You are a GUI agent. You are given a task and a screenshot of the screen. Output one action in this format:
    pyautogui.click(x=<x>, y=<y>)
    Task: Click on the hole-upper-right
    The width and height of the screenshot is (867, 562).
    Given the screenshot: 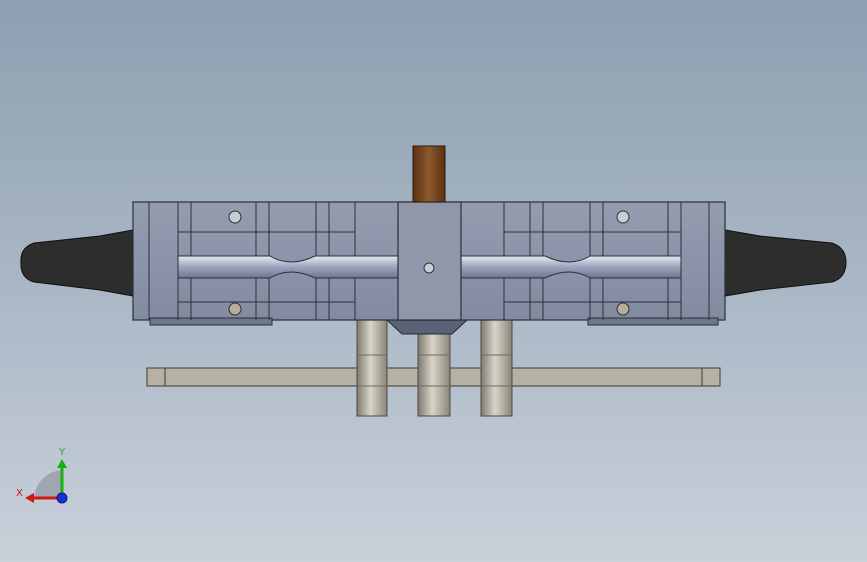 What is the action you would take?
    pyautogui.click(x=623, y=217)
    